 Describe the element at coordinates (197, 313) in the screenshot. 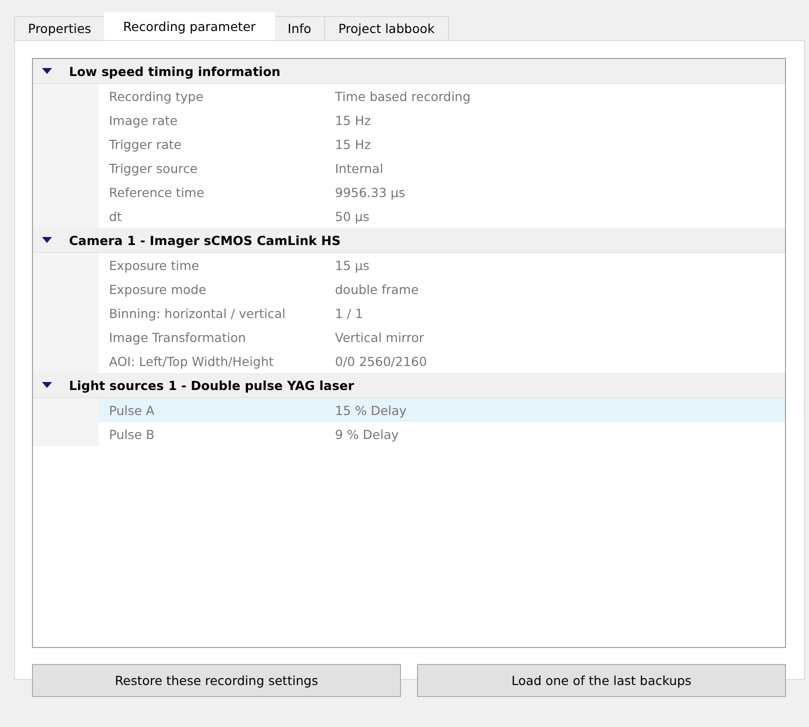

I see `property-name: Binning: horizontal / vertical` at that location.